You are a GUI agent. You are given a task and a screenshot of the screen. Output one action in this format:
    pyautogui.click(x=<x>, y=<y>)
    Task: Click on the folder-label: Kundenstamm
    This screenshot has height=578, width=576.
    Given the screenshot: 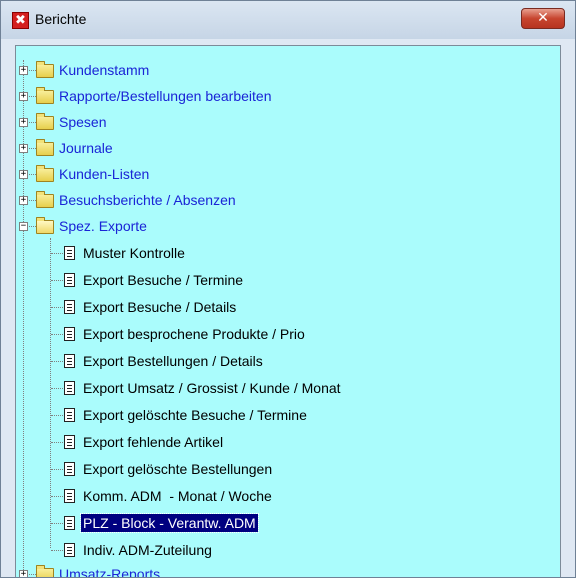 What is the action you would take?
    pyautogui.click(x=104, y=70)
    